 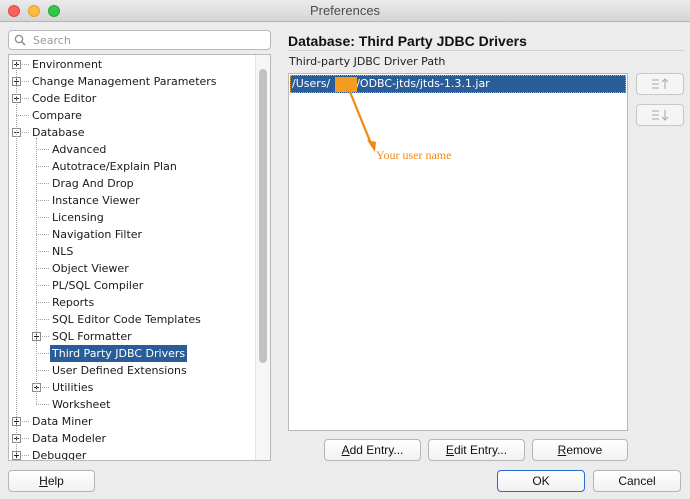 What do you see at coordinates (132, 251) in the screenshot?
I see `tree-item: NLS` at bounding box center [132, 251].